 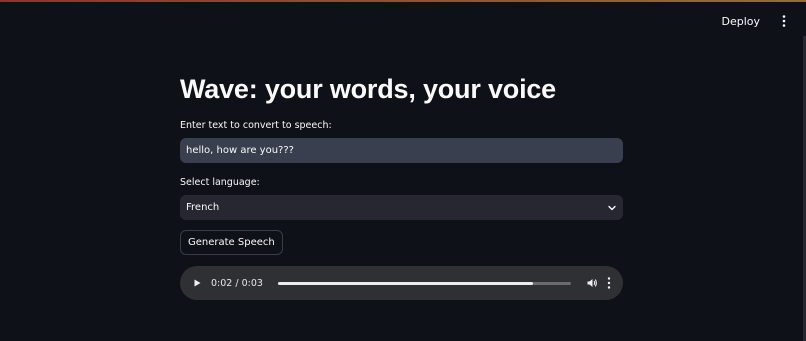 What do you see at coordinates (237, 283) in the screenshot?
I see `audio-time-display: 0:02 / 0:03` at bounding box center [237, 283].